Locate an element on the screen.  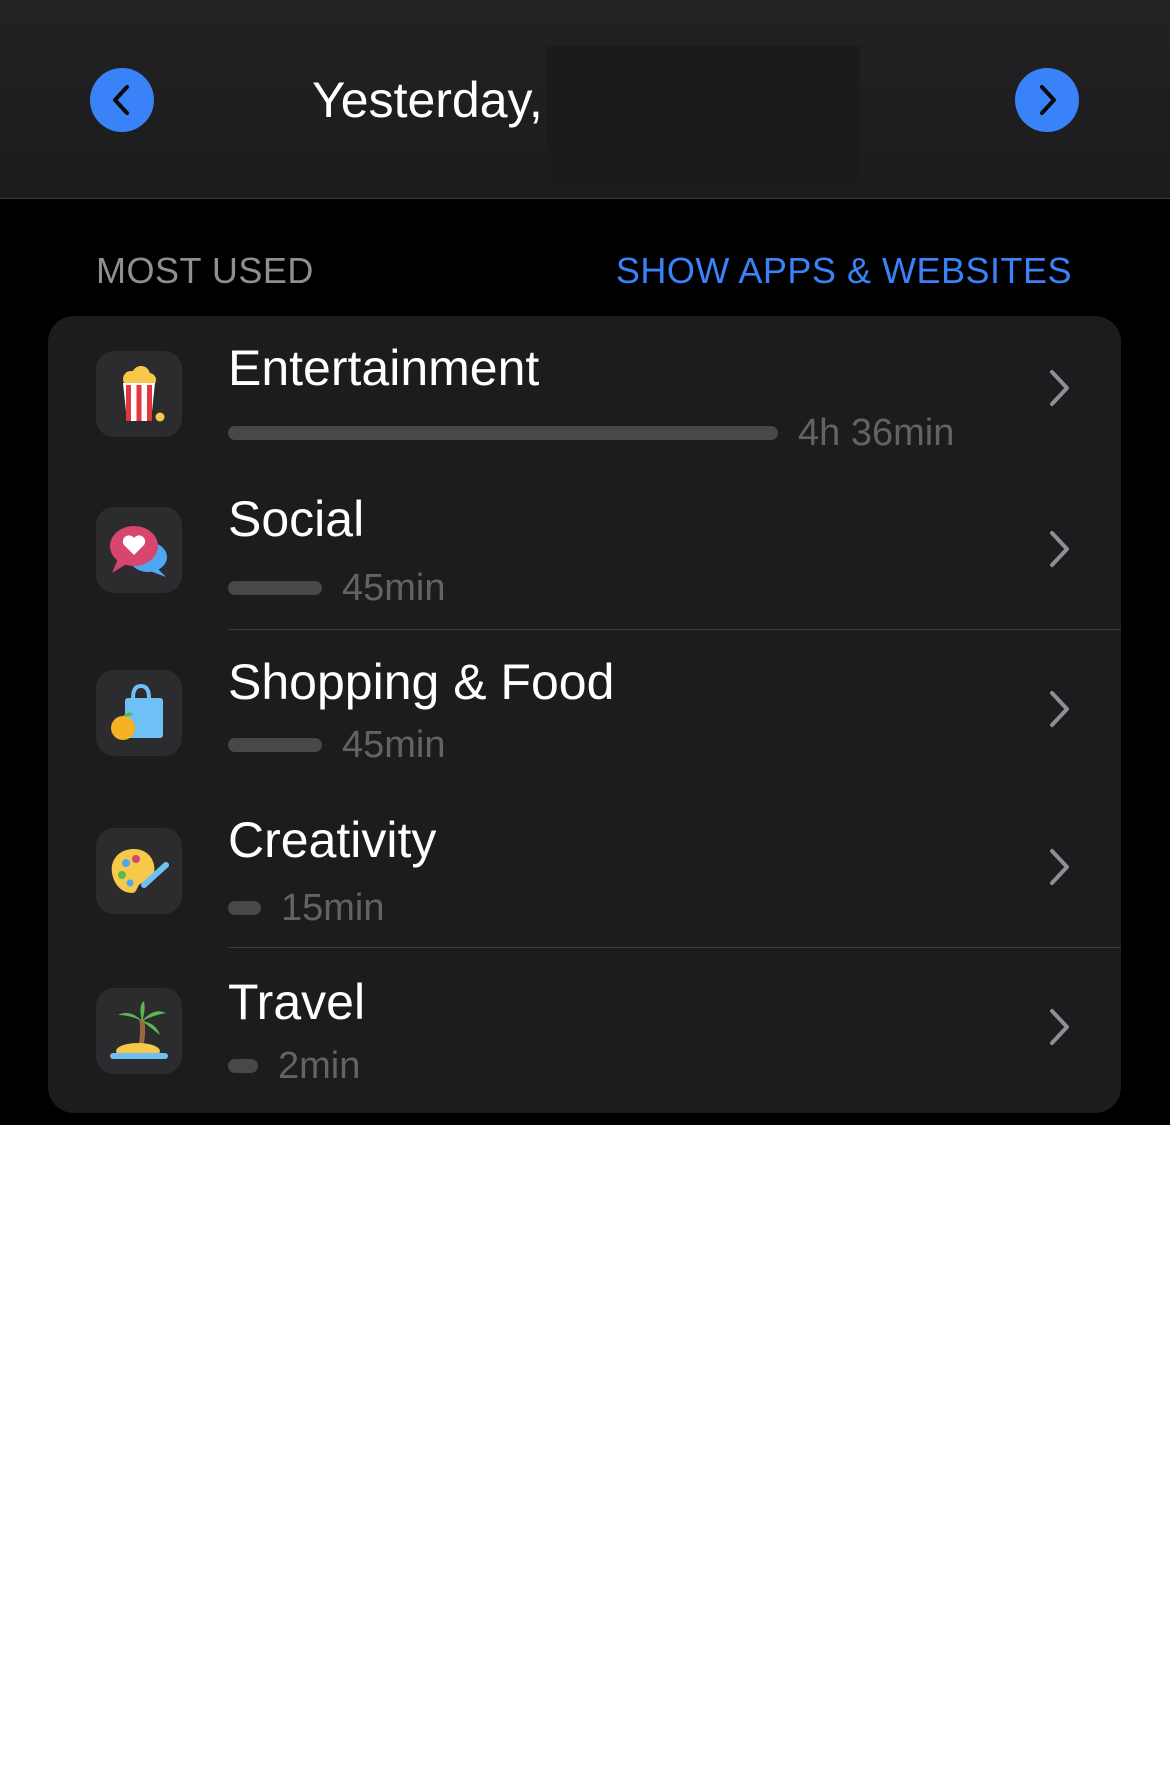
category-row-shopping-food: Shopping & Food 45min is located at coordinates (584, 710).